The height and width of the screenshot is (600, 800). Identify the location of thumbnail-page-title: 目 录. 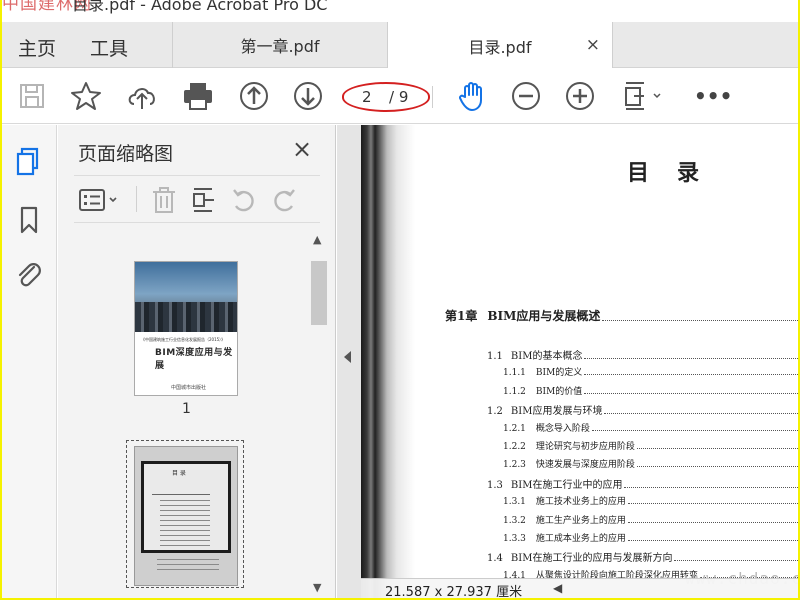
(179, 473).